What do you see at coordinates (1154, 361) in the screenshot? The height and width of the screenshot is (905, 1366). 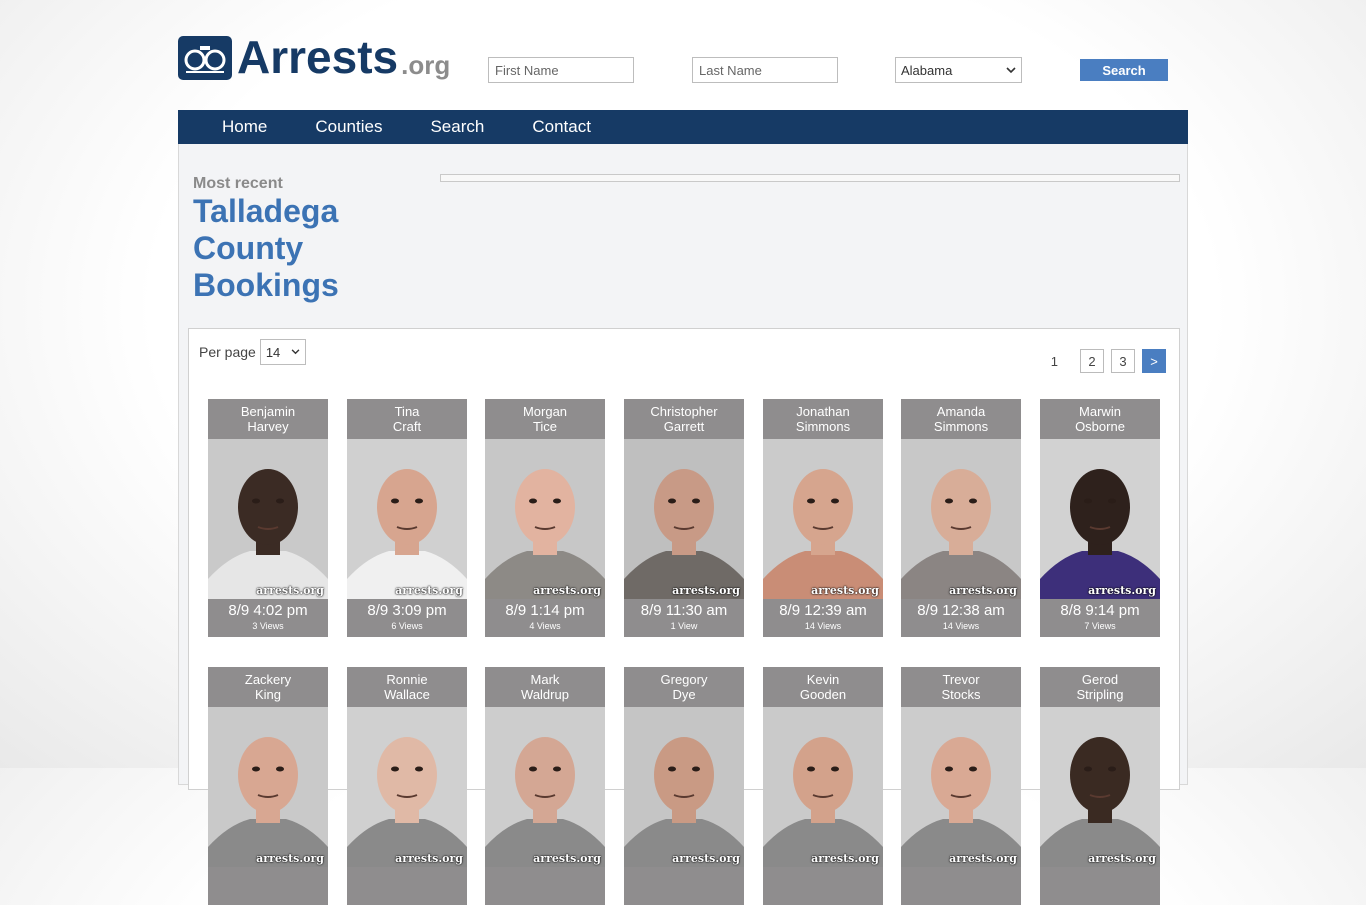 I see `next-page-button: >` at bounding box center [1154, 361].